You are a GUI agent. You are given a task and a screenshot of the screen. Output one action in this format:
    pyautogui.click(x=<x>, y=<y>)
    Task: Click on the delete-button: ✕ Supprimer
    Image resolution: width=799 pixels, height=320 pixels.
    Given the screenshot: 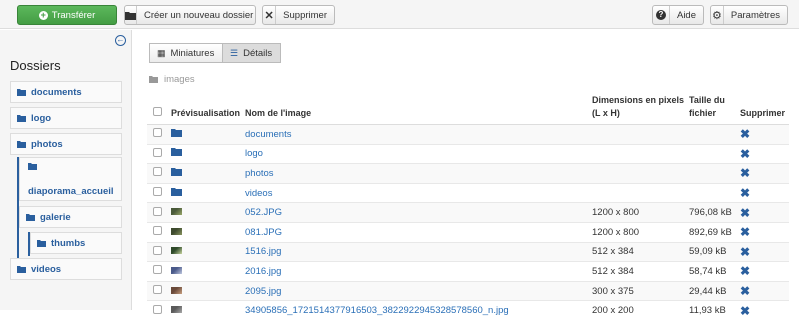 What is the action you would take?
    pyautogui.click(x=298, y=15)
    